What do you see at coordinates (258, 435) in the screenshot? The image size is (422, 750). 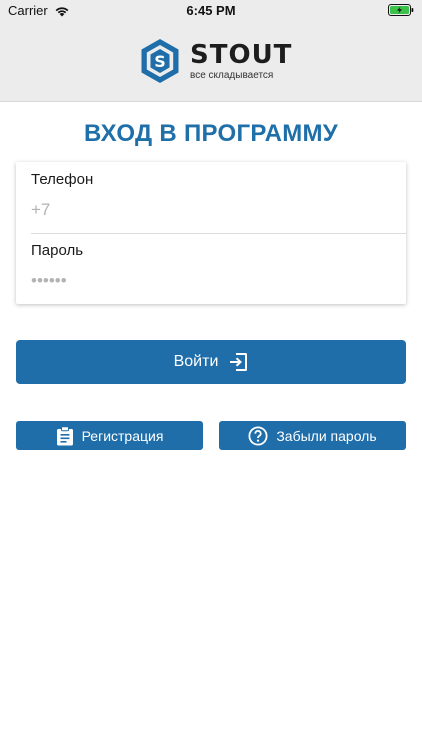 I see `question-circle-icon` at bounding box center [258, 435].